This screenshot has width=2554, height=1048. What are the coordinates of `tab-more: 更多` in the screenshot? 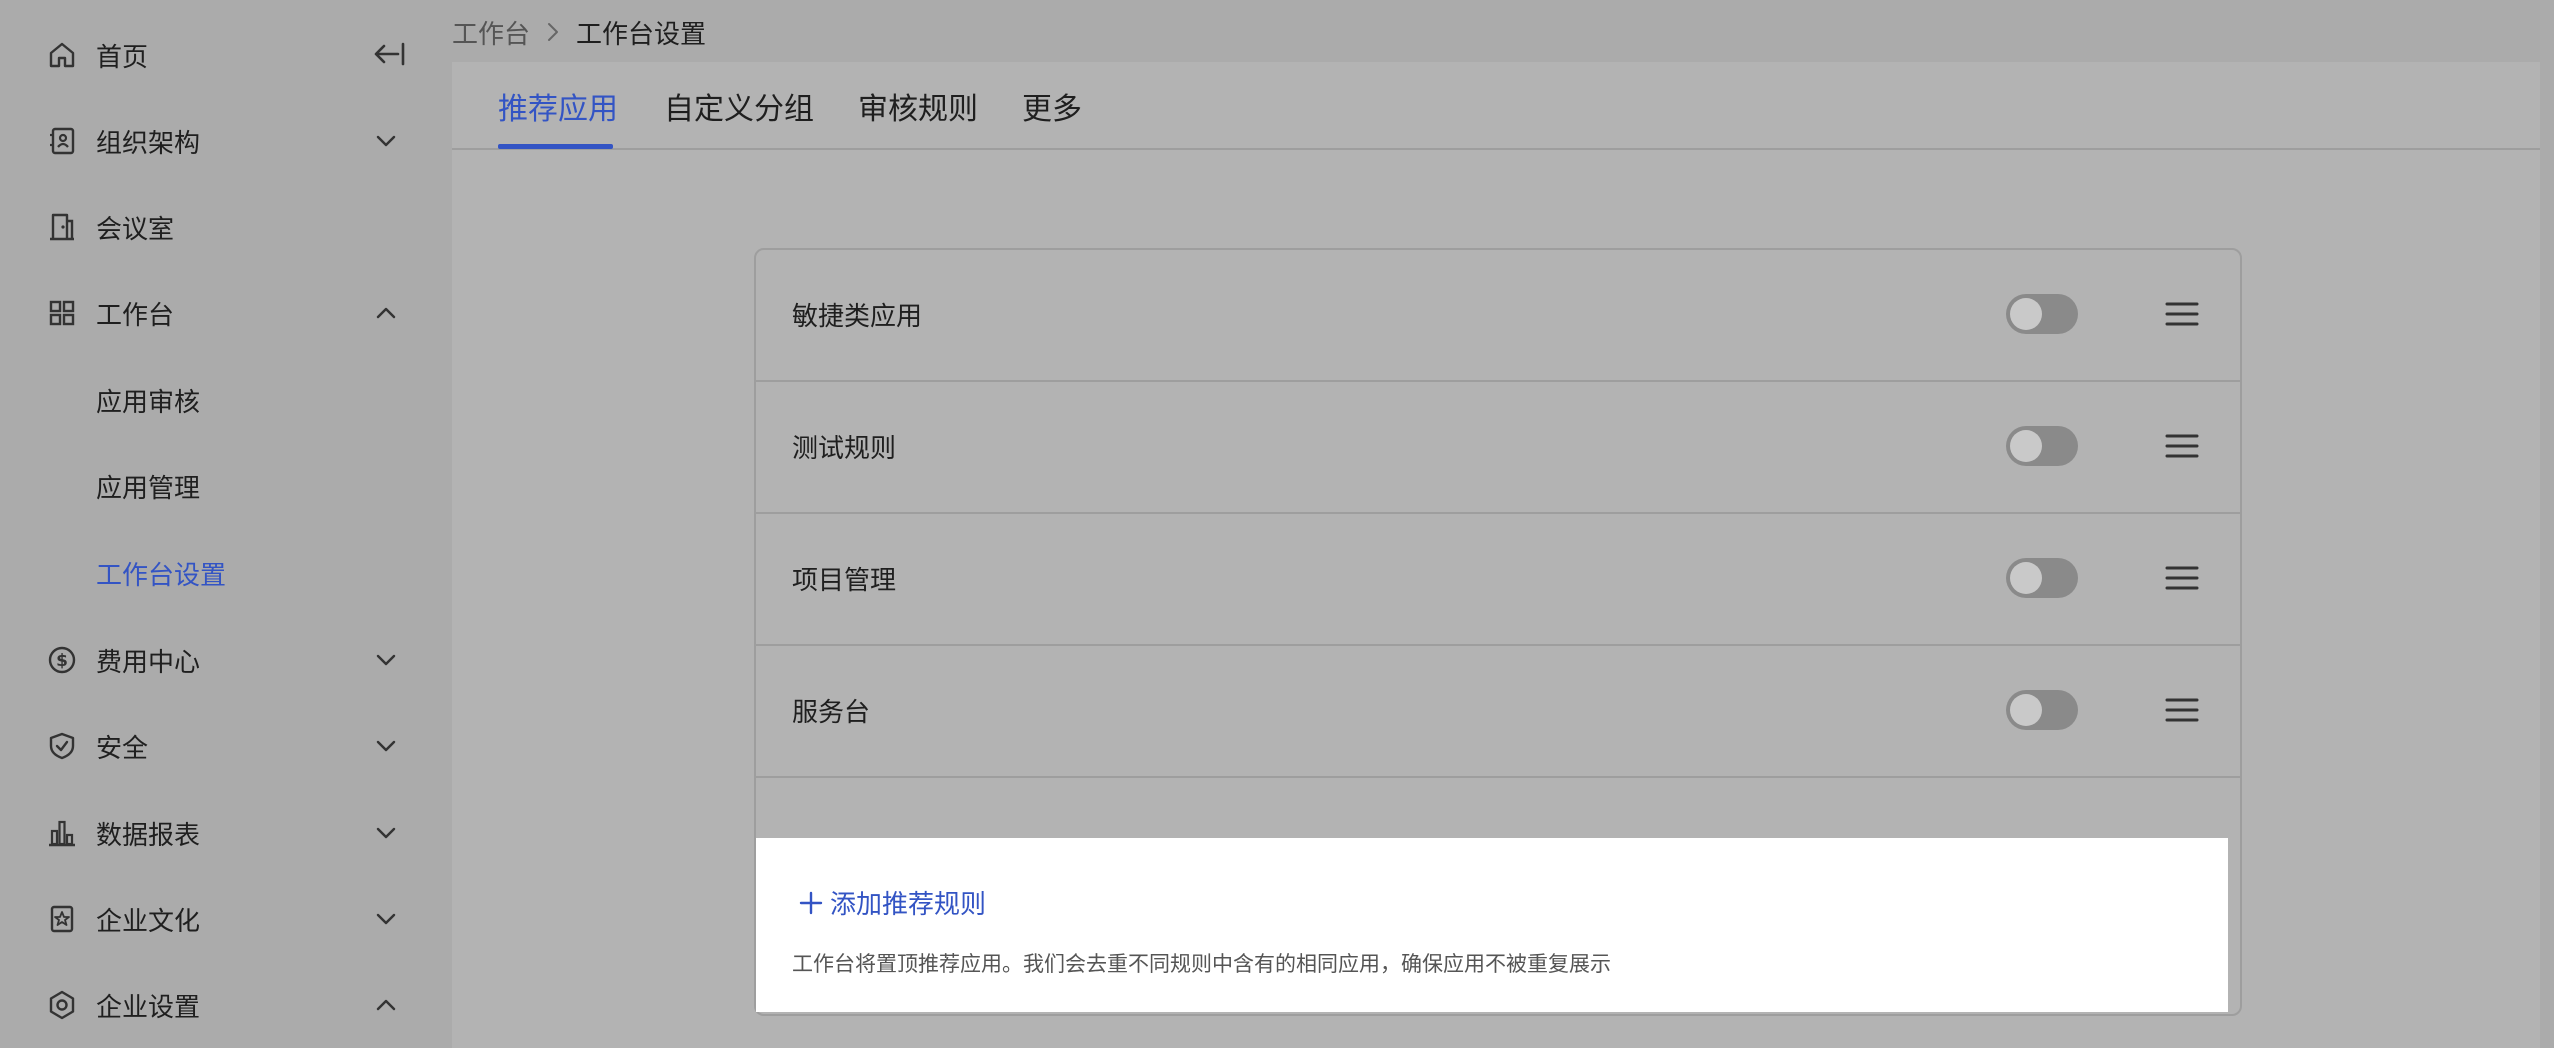 It's located at (1052, 106).